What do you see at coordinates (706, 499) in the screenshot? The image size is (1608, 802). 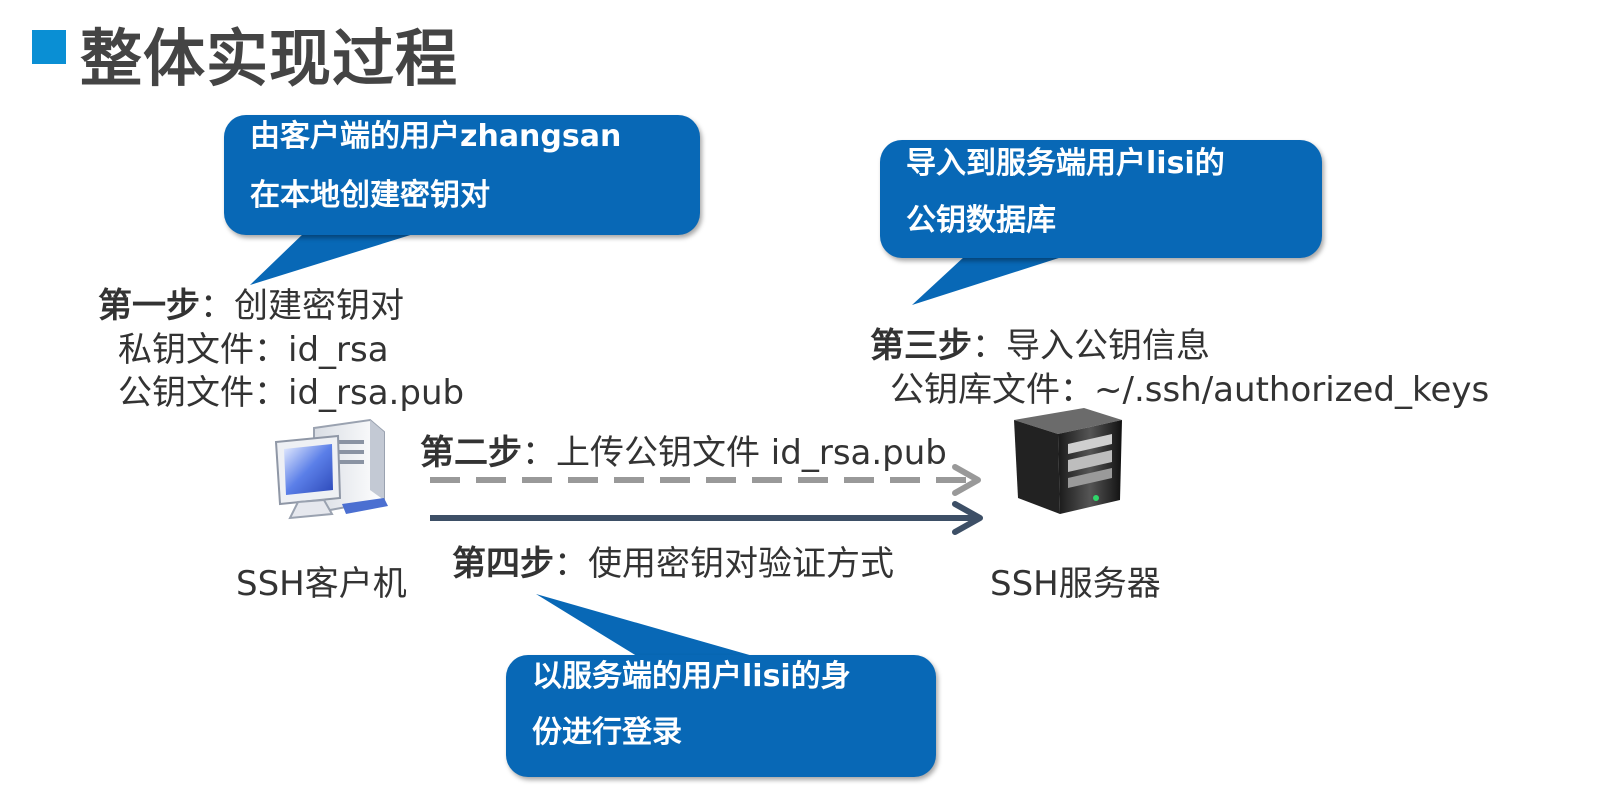 I see `flow-arrows` at bounding box center [706, 499].